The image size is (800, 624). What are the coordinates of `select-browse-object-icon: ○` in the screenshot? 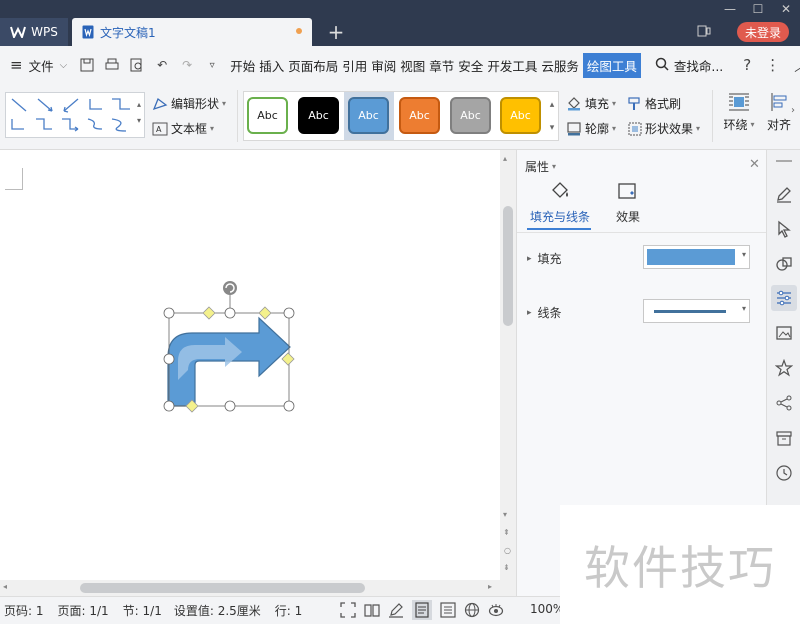 It's located at (507, 550).